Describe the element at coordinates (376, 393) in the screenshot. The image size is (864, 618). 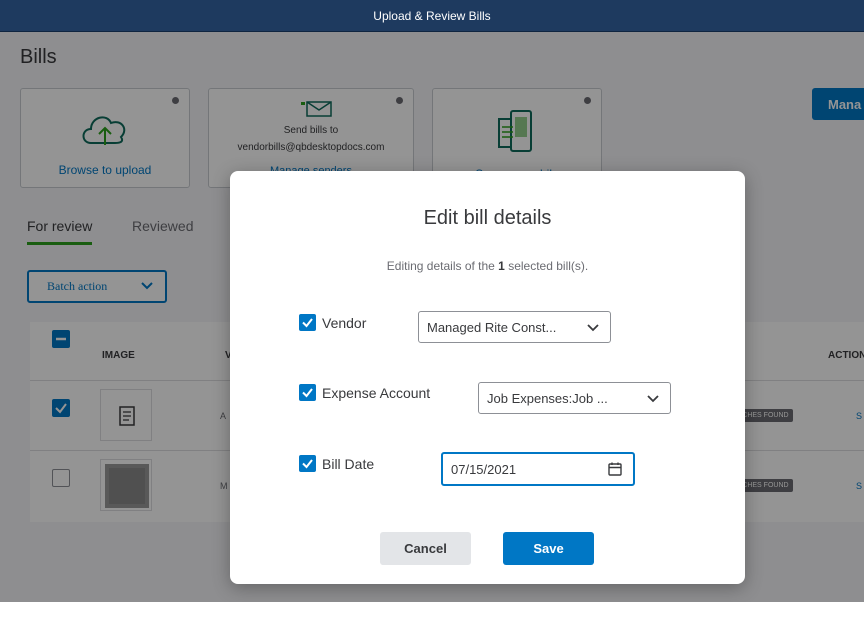
I see `expense-account-label: Expense Account` at that location.